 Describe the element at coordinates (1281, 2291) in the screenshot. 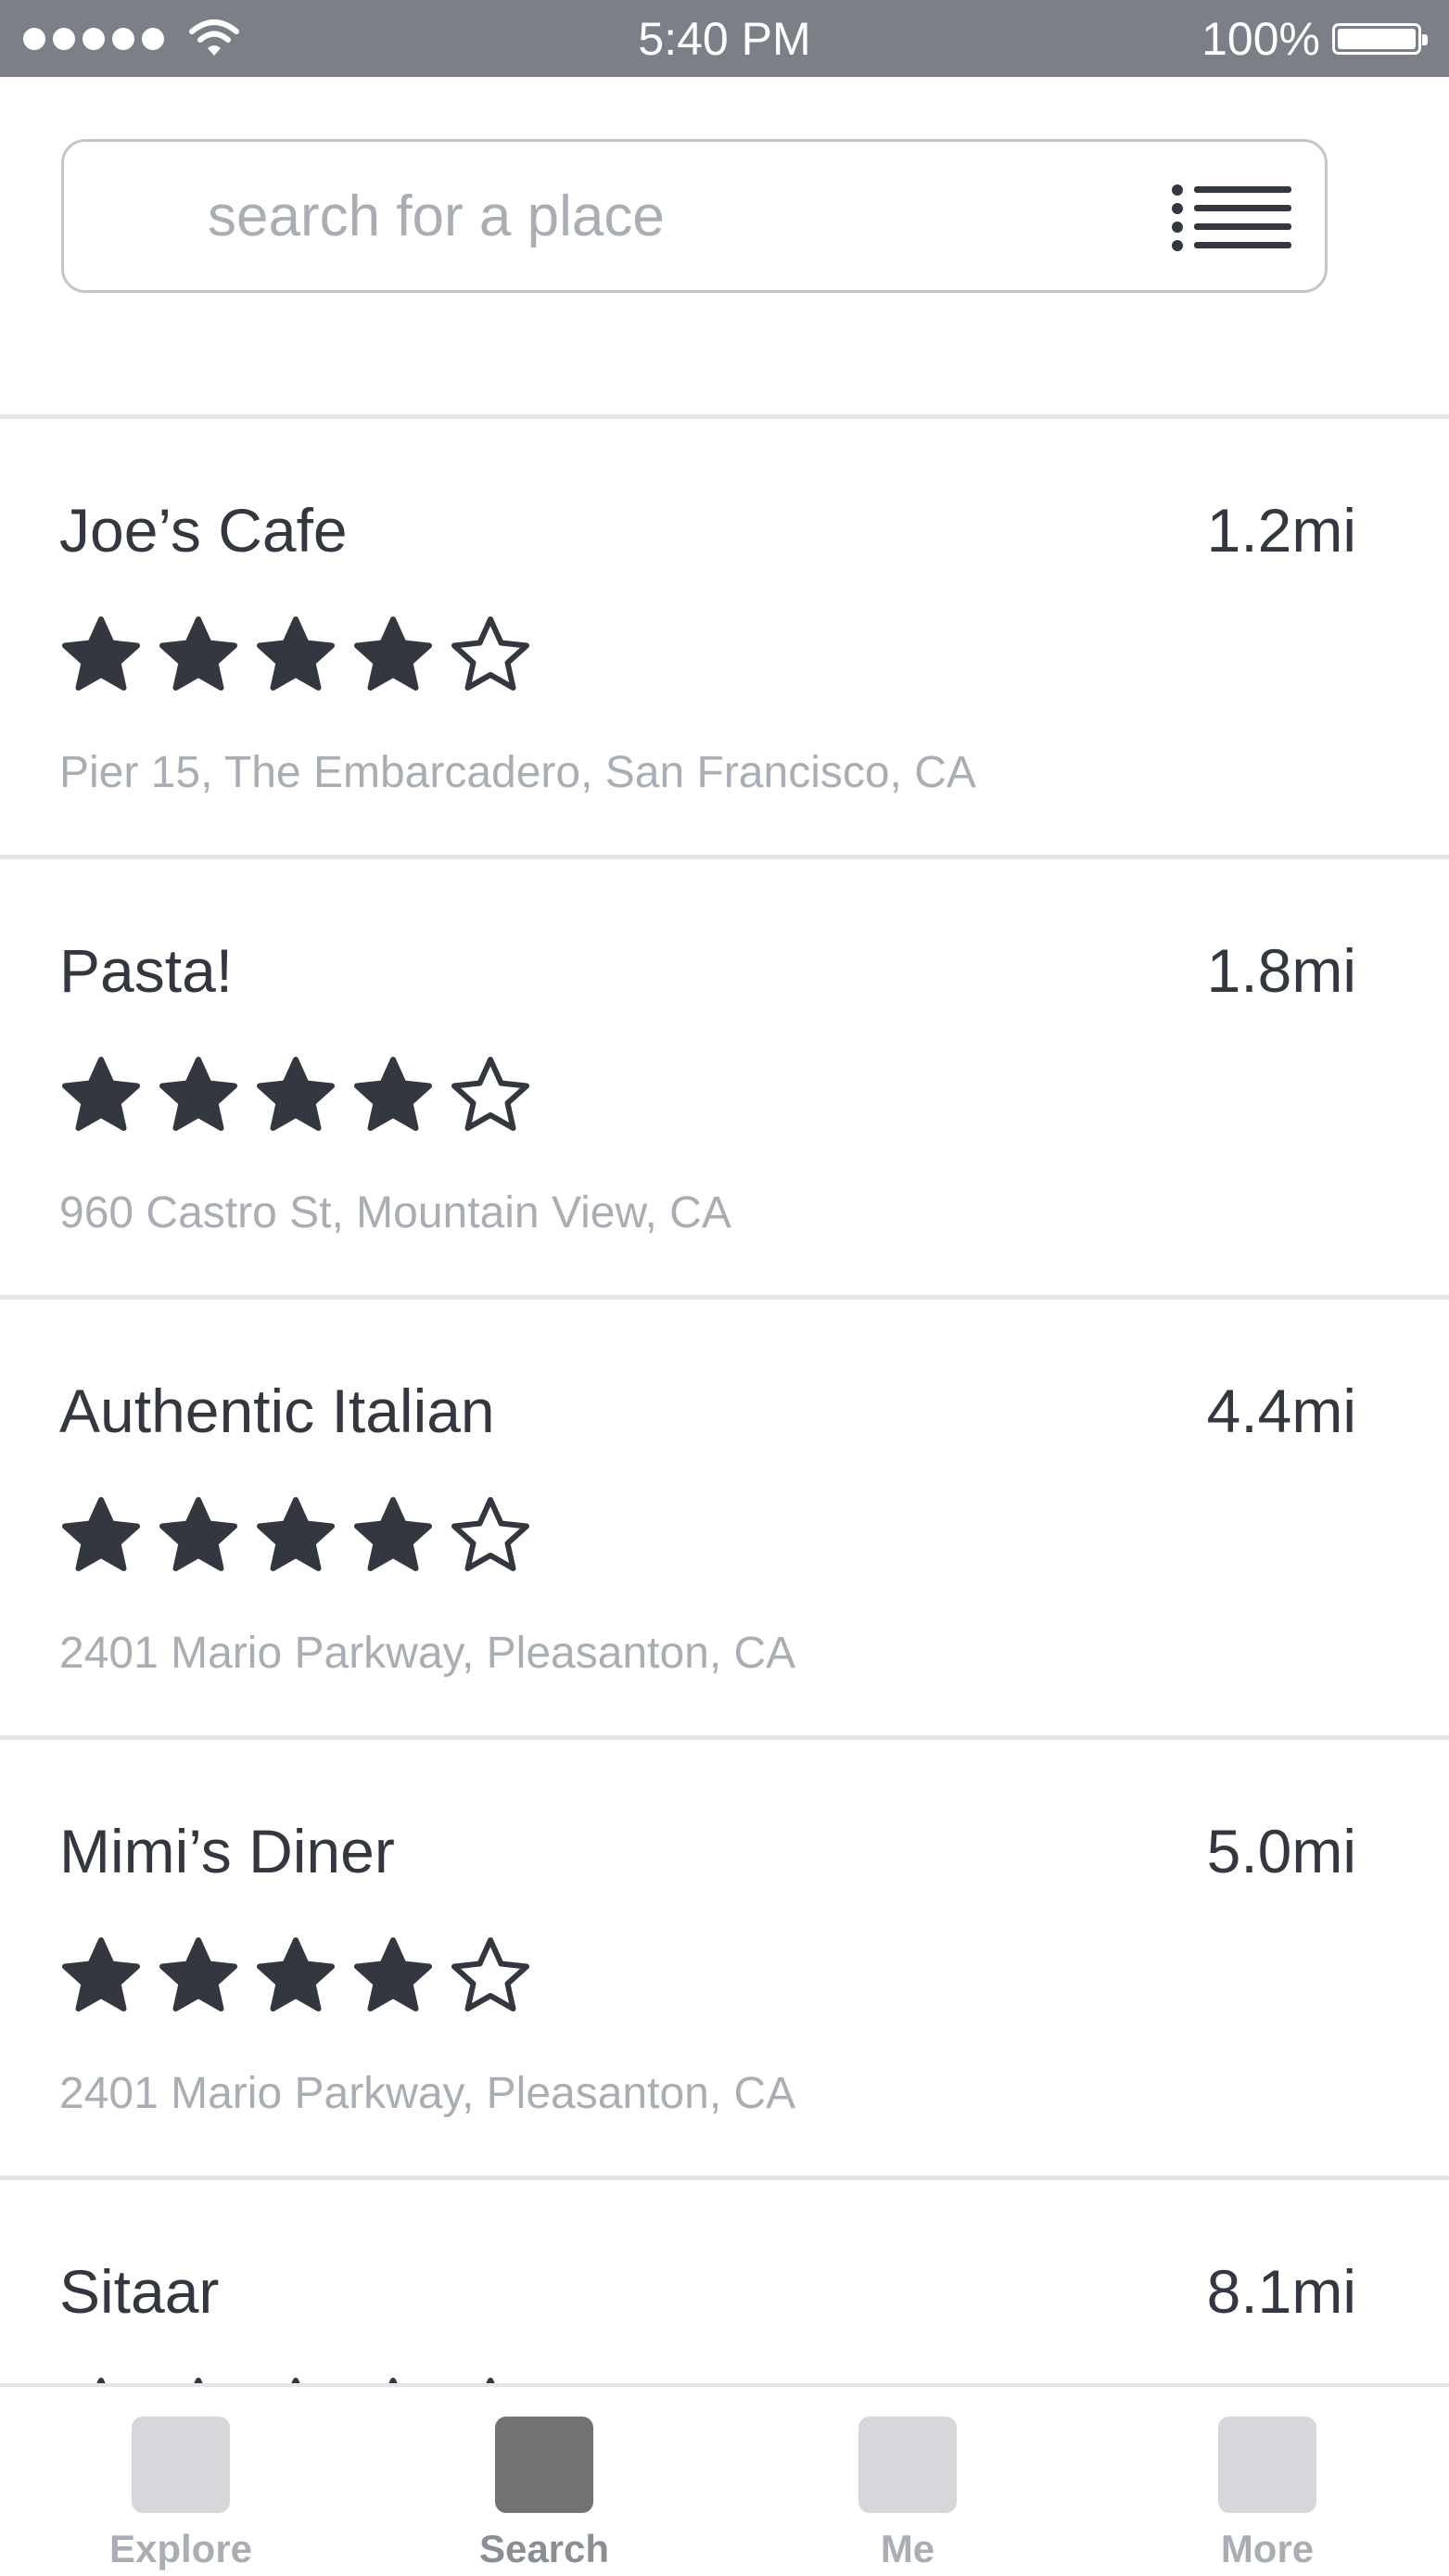

I see `place-distance: 8.1mi` at that location.